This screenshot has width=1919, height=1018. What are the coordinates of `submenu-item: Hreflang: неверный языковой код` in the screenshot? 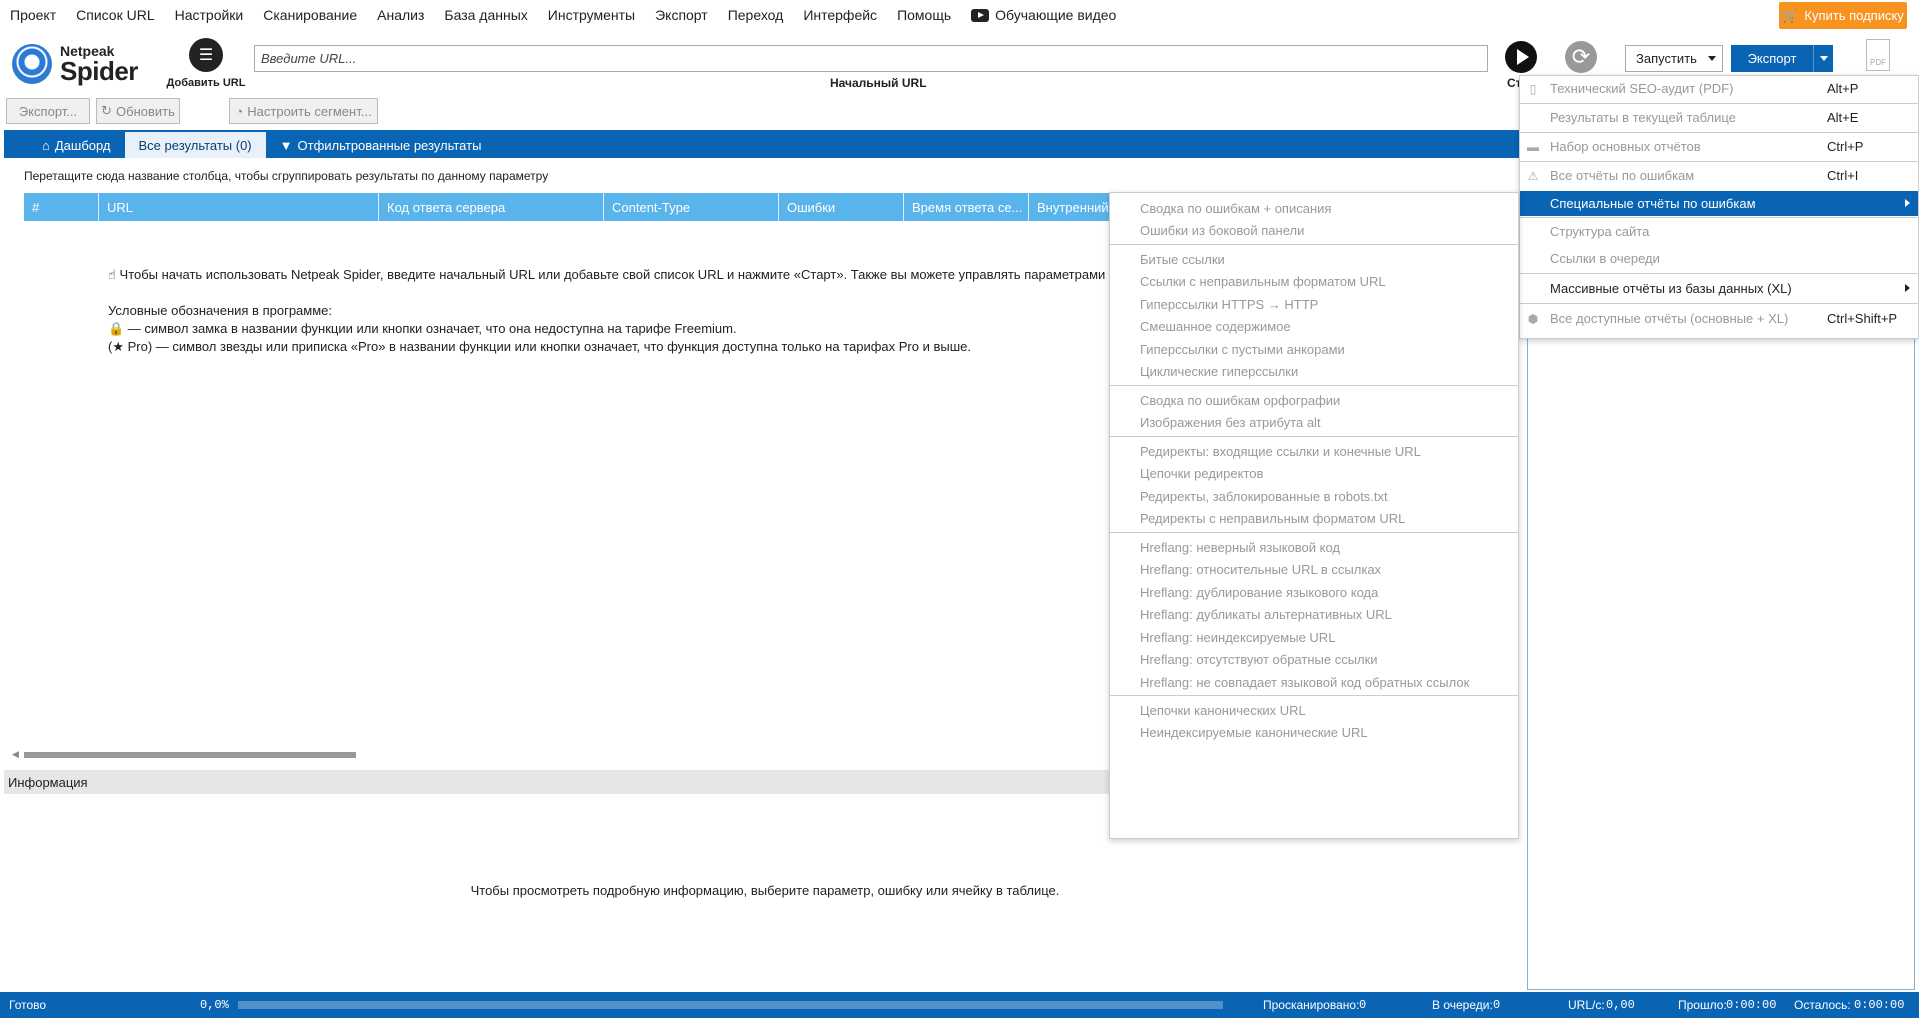 It's located at (1314, 547).